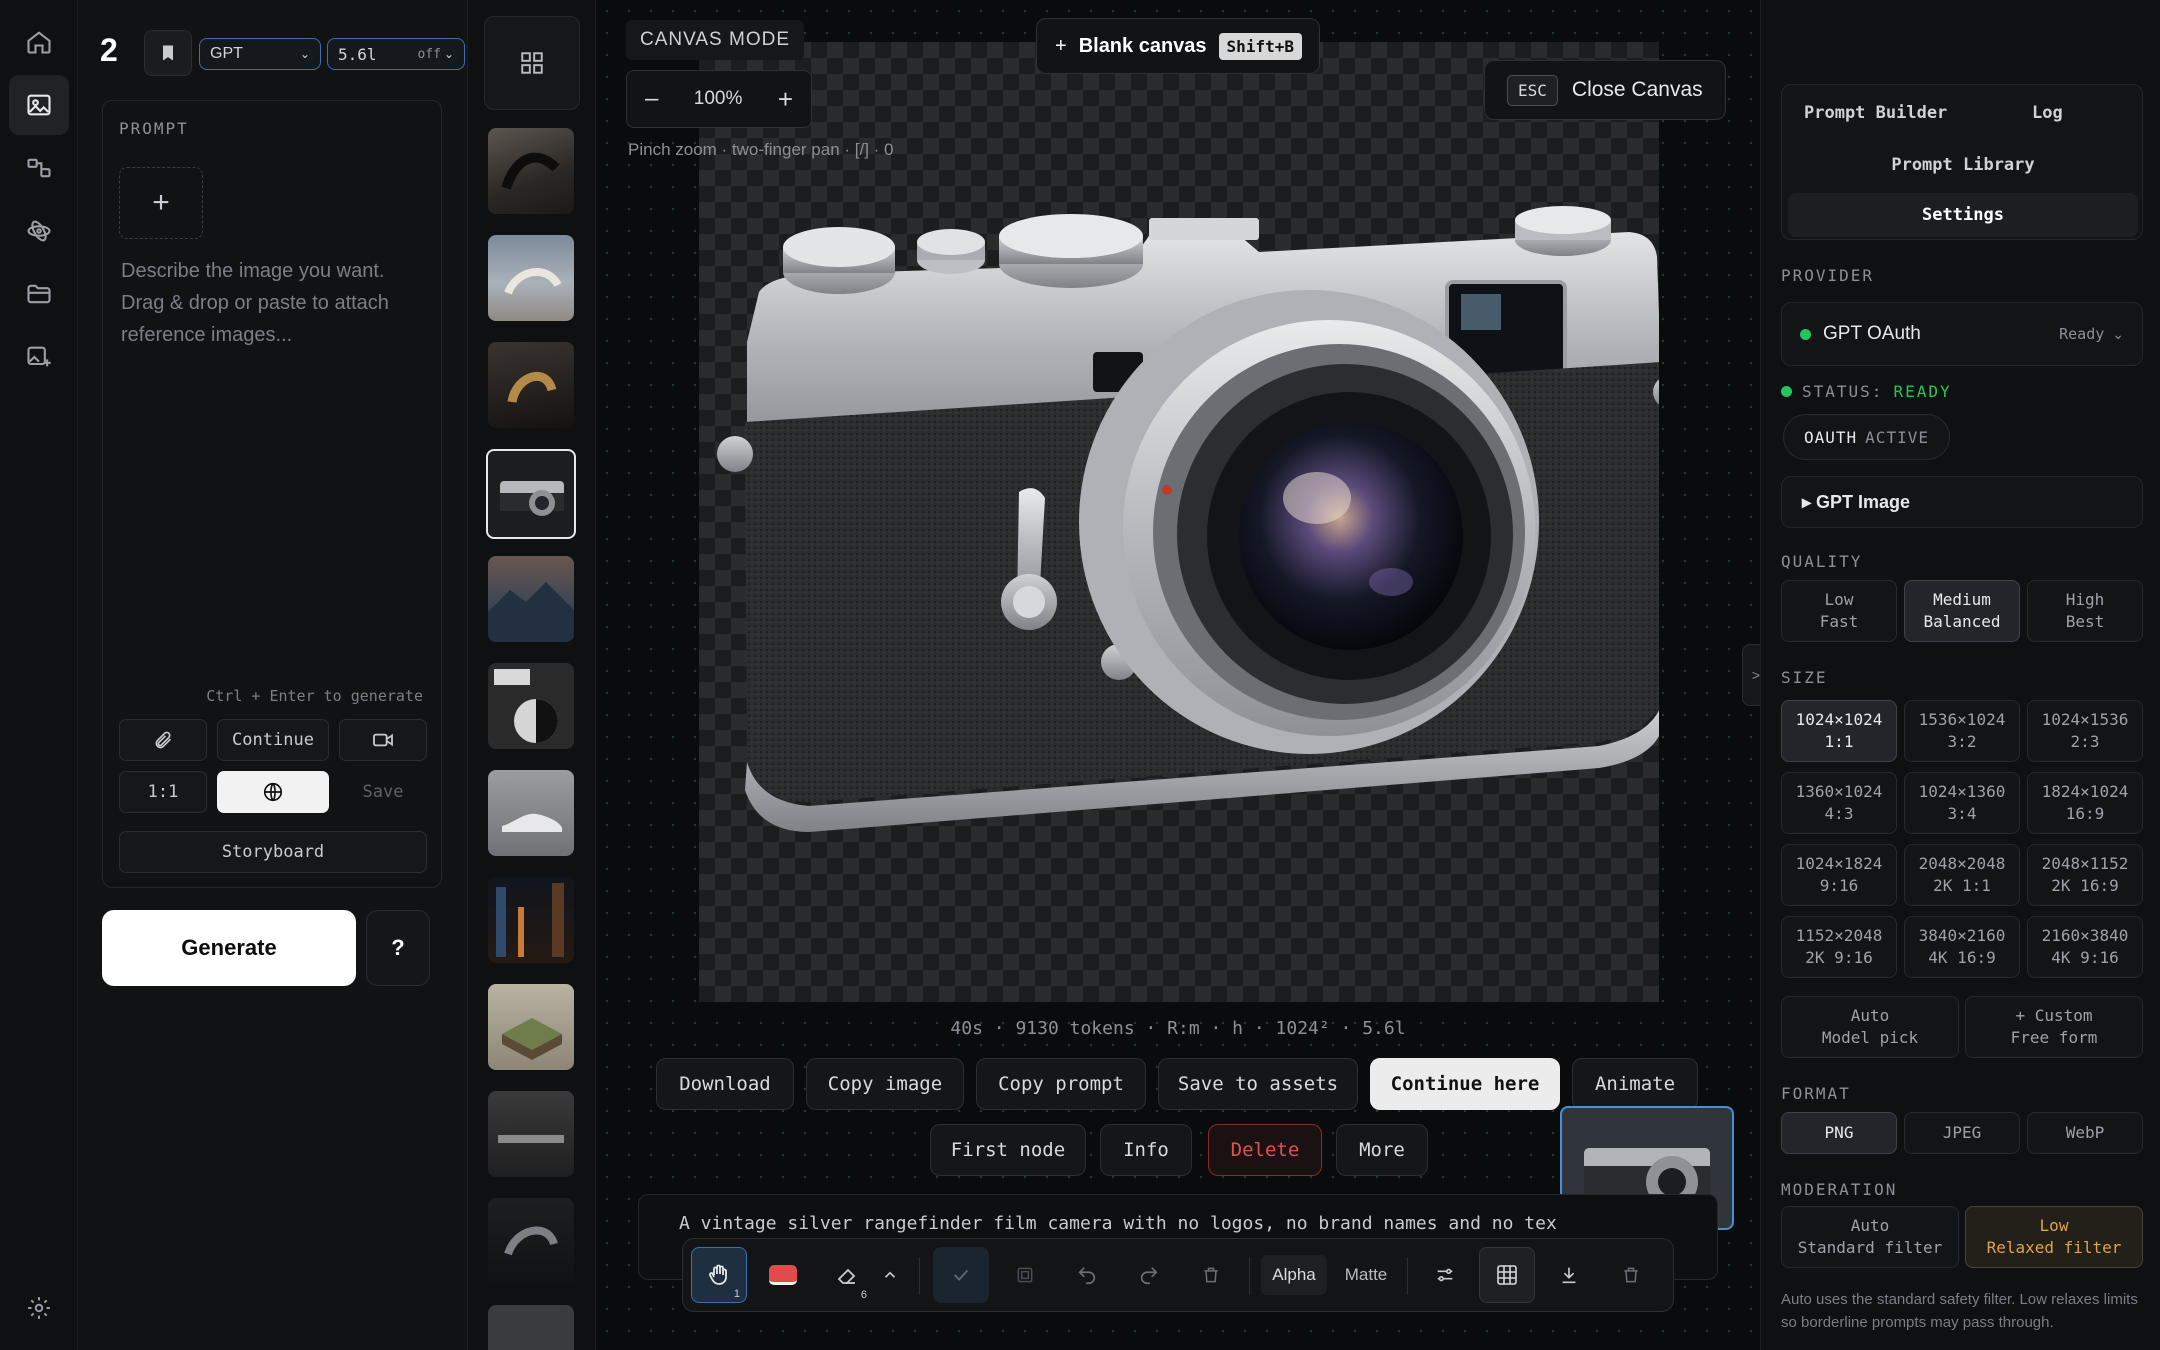 This screenshot has width=2160, height=1350. Describe the element at coordinates (1870, 1027) in the screenshot. I see `size-auto-option: Auto Model pick` at that location.